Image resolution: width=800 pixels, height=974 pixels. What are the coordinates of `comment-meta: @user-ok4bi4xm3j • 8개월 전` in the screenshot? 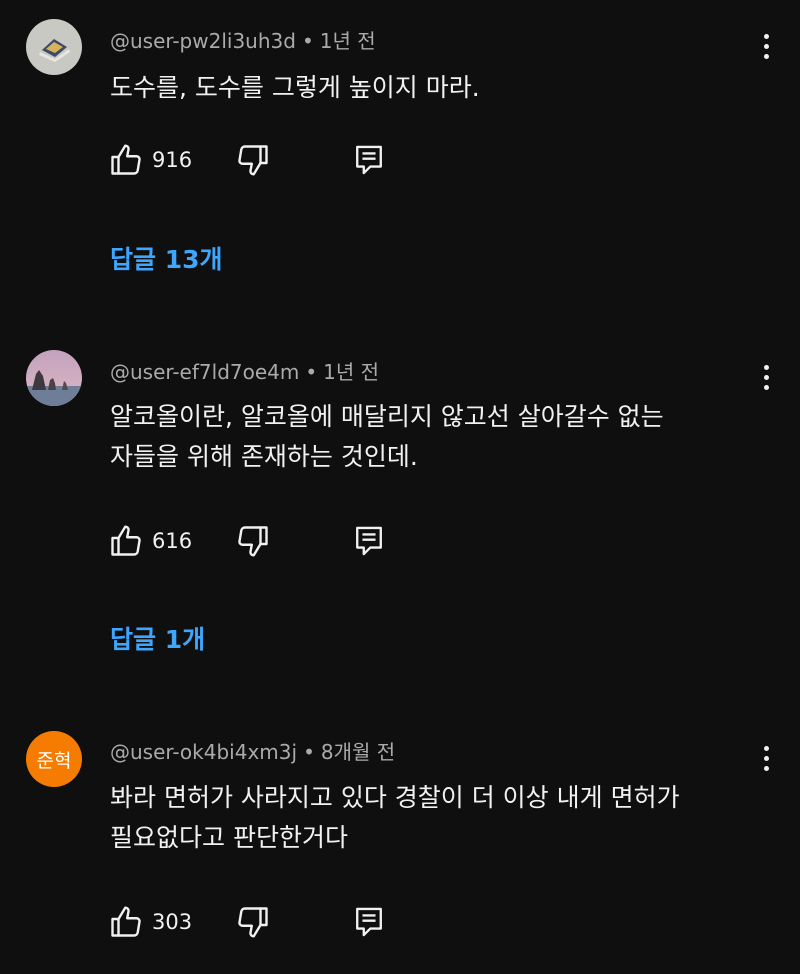 It's located at (252, 750).